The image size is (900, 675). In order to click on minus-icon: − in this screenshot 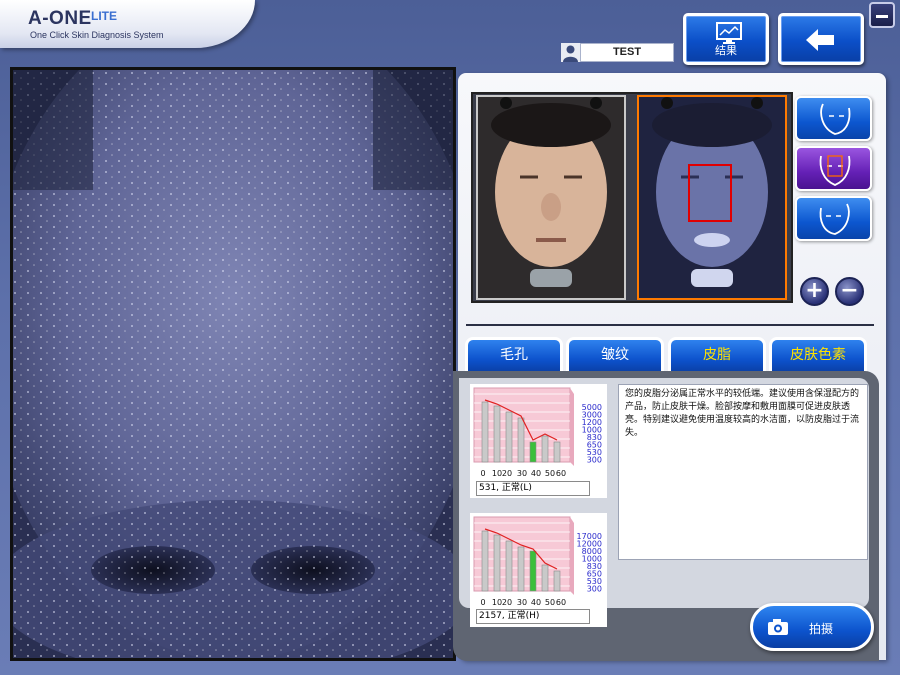, I will do `click(849, 290)`.